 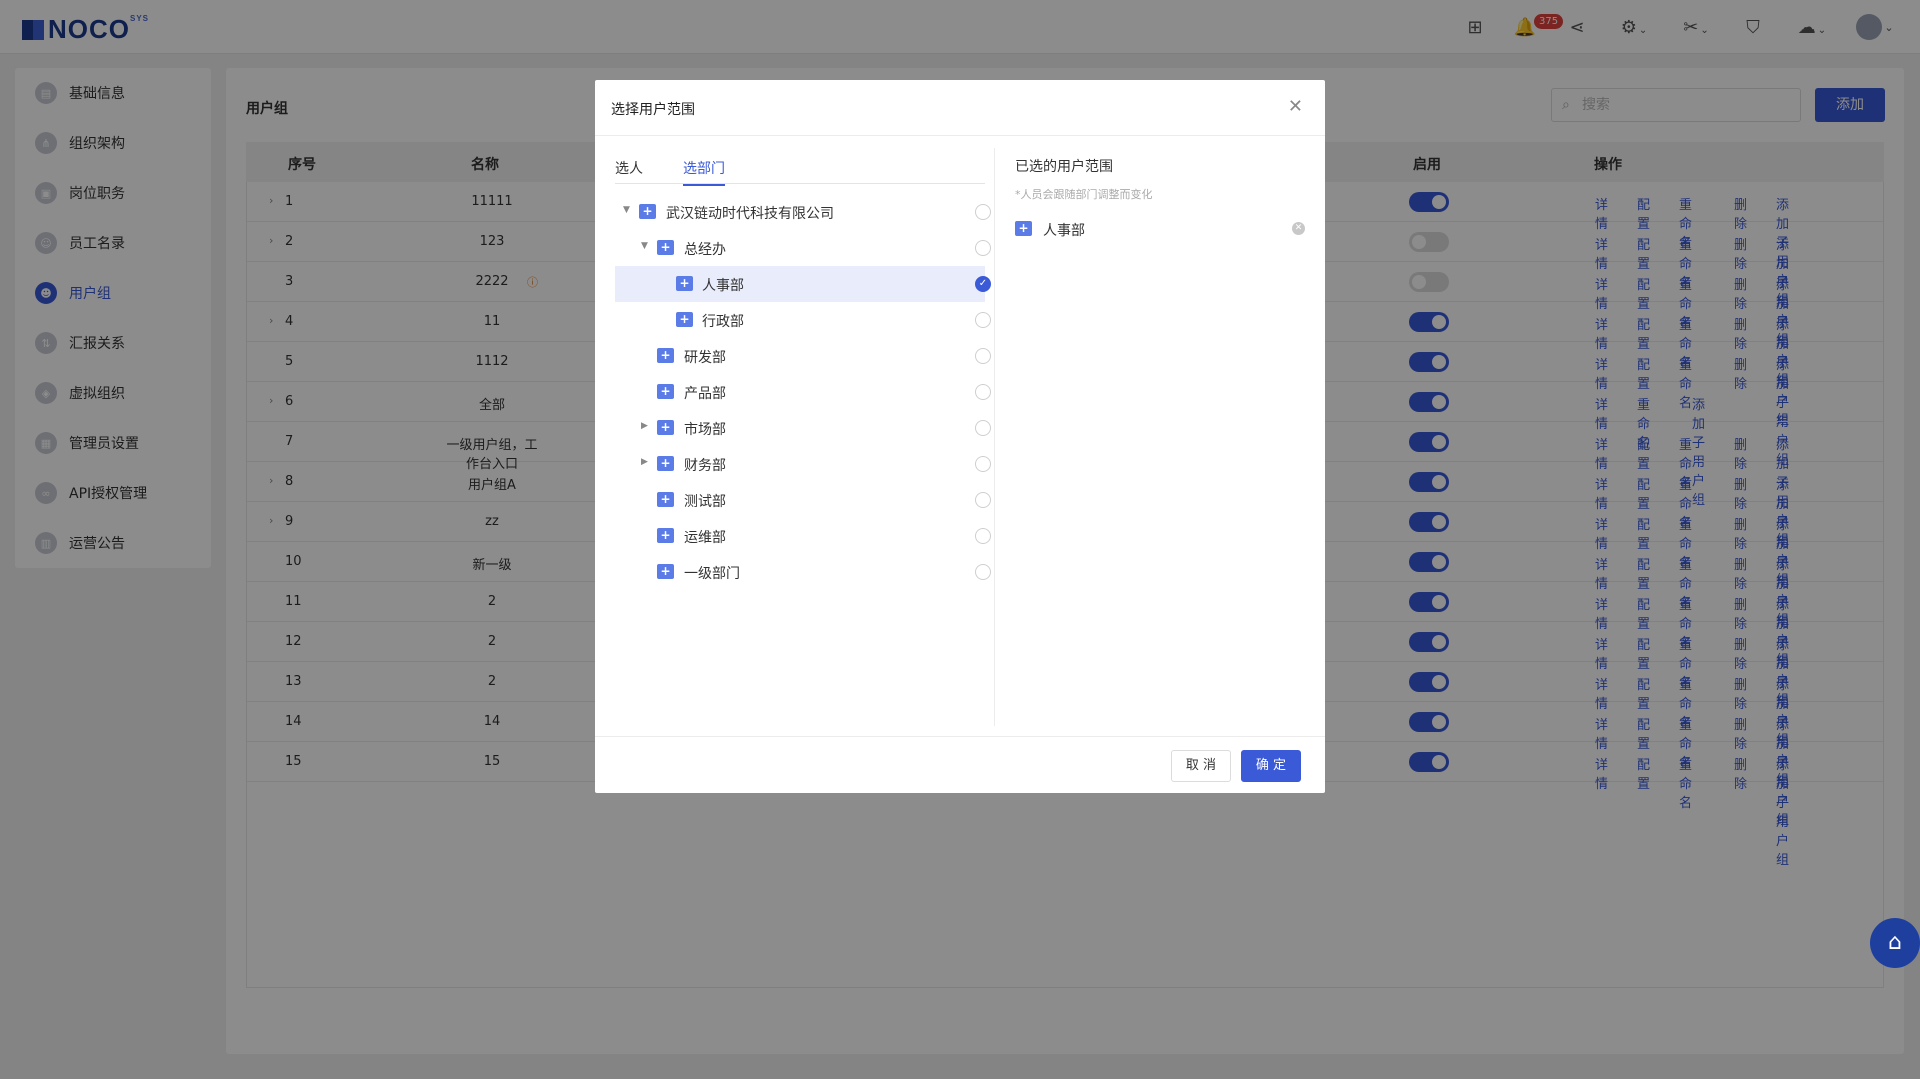 What do you see at coordinates (803, 212) in the screenshot?
I see `tree-node-root: ▼ + 武汉链动时代科技有限公司` at bounding box center [803, 212].